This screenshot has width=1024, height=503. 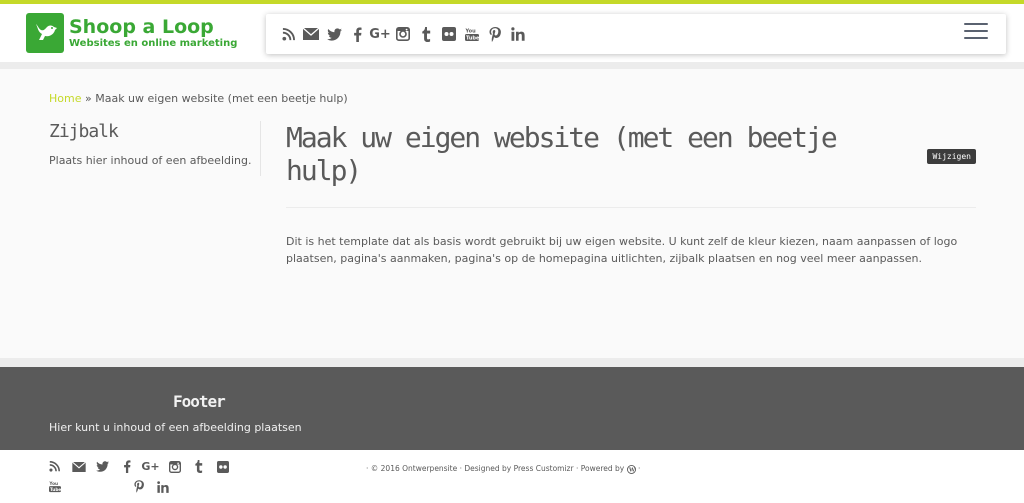 I want to click on edit-button: Wijzigen, so click(x=951, y=156).